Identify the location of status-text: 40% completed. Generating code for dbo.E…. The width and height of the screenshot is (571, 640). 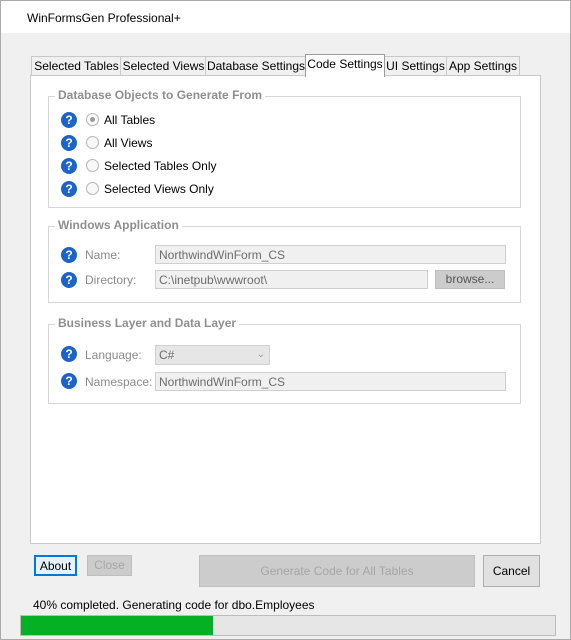
(174, 605).